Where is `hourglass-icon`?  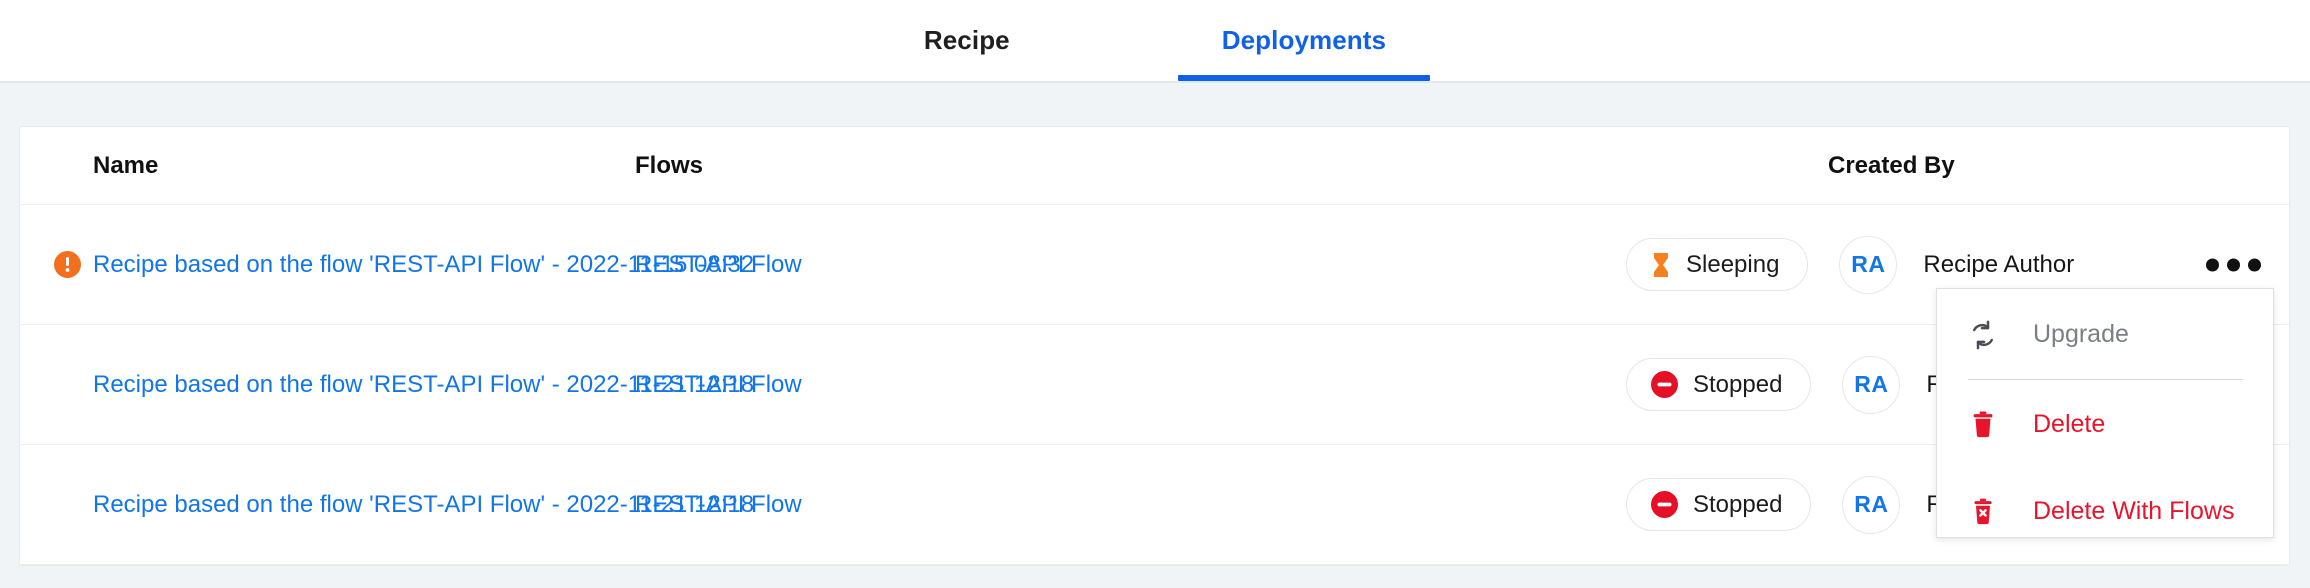
hourglass-icon is located at coordinates (1661, 265).